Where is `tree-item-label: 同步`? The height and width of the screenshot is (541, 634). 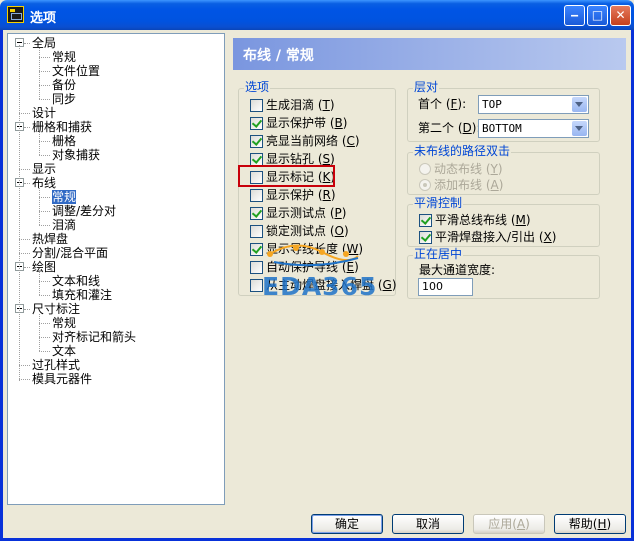
tree-item-label: 同步 is located at coordinates (64, 99).